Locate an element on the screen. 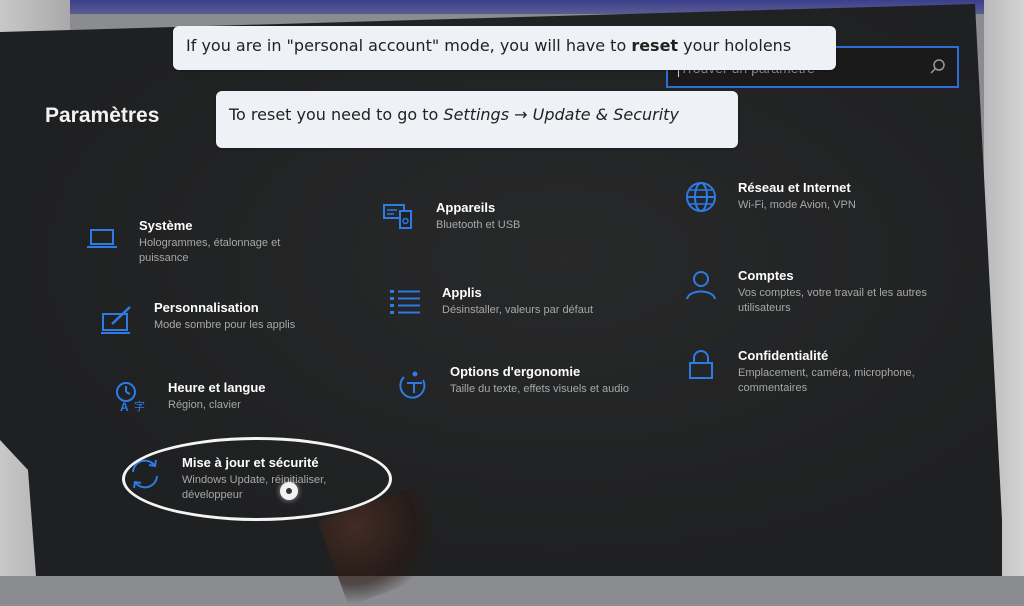 The width and height of the screenshot is (1024, 606). tooltip-text-prefix: To reset you need to go to is located at coordinates (336, 114).